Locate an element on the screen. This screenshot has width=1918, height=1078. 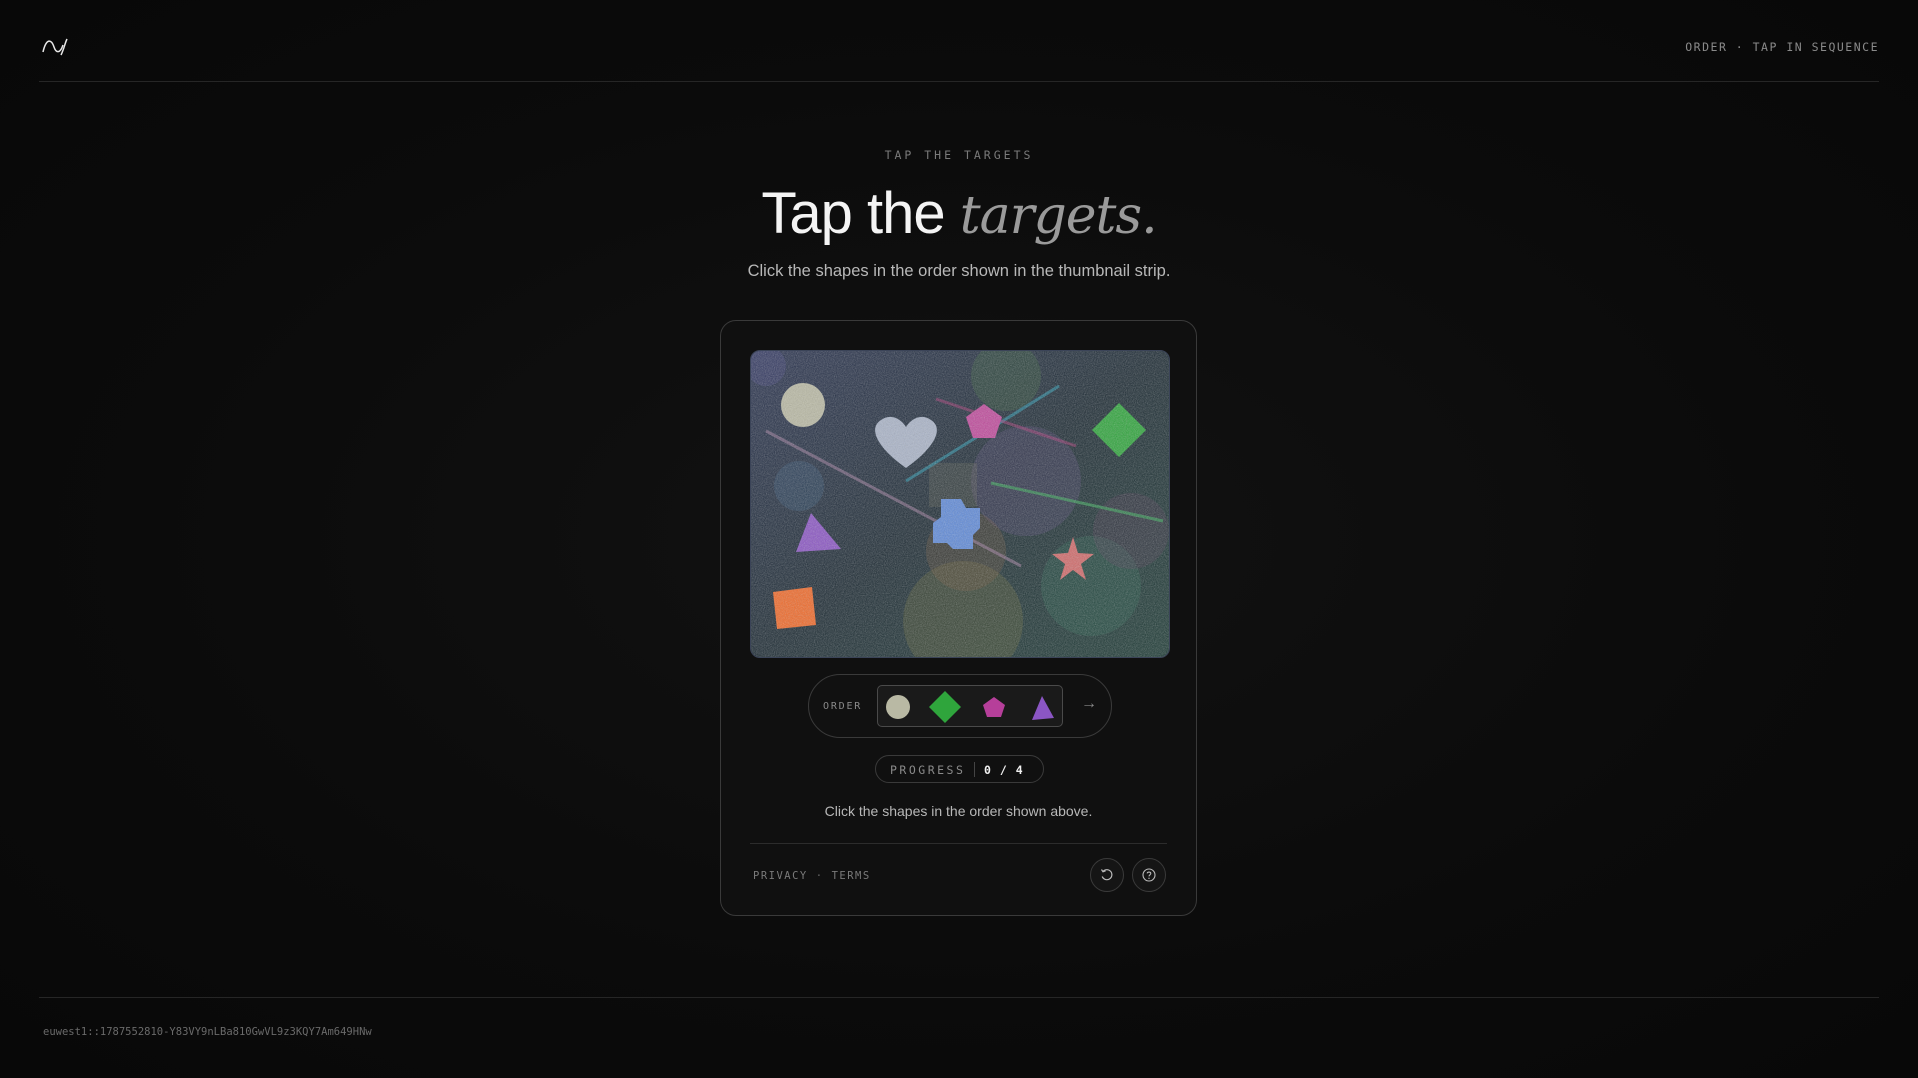
mode-indicator: ORDER · TAP IN SEQUENCE is located at coordinates (1782, 47).